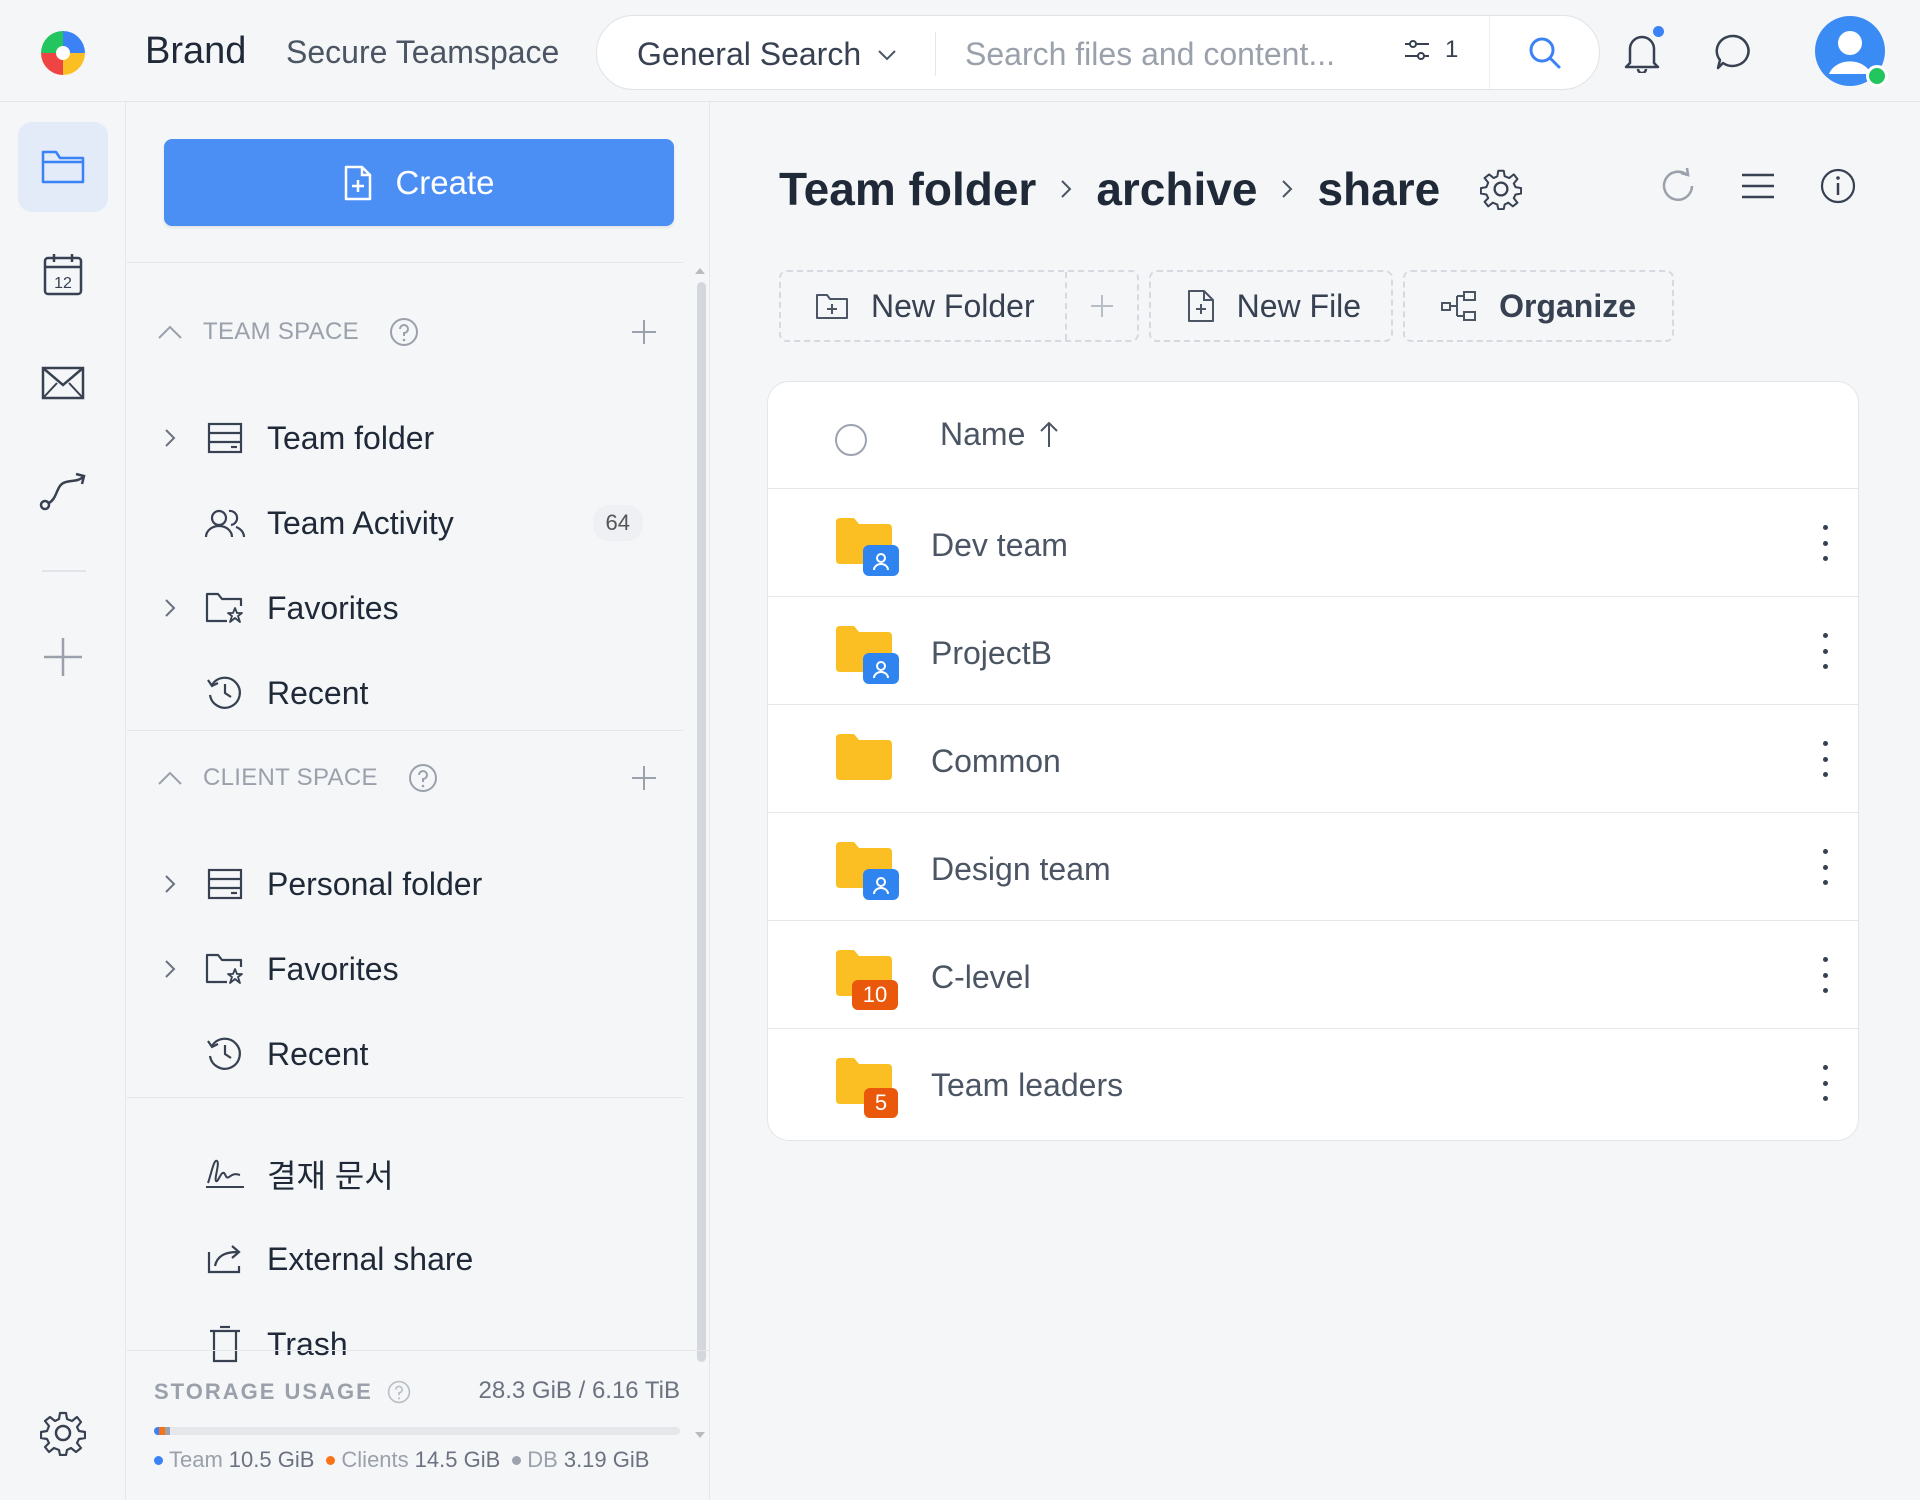 The image size is (1920, 1500). Describe the element at coordinates (1313, 975) in the screenshot. I see `table-row: 10 C-level` at that location.